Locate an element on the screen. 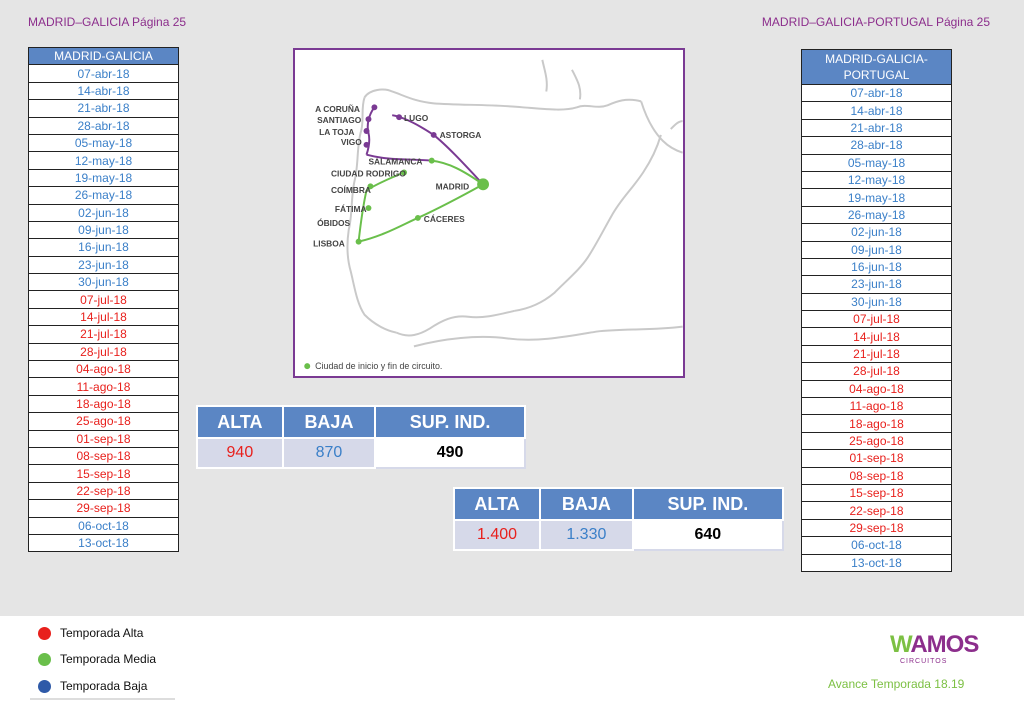 The image size is (1024, 709). price-table-madrid-galicia: ALTA BAJA SUP. IND. 940 870 490 is located at coordinates (361, 437).